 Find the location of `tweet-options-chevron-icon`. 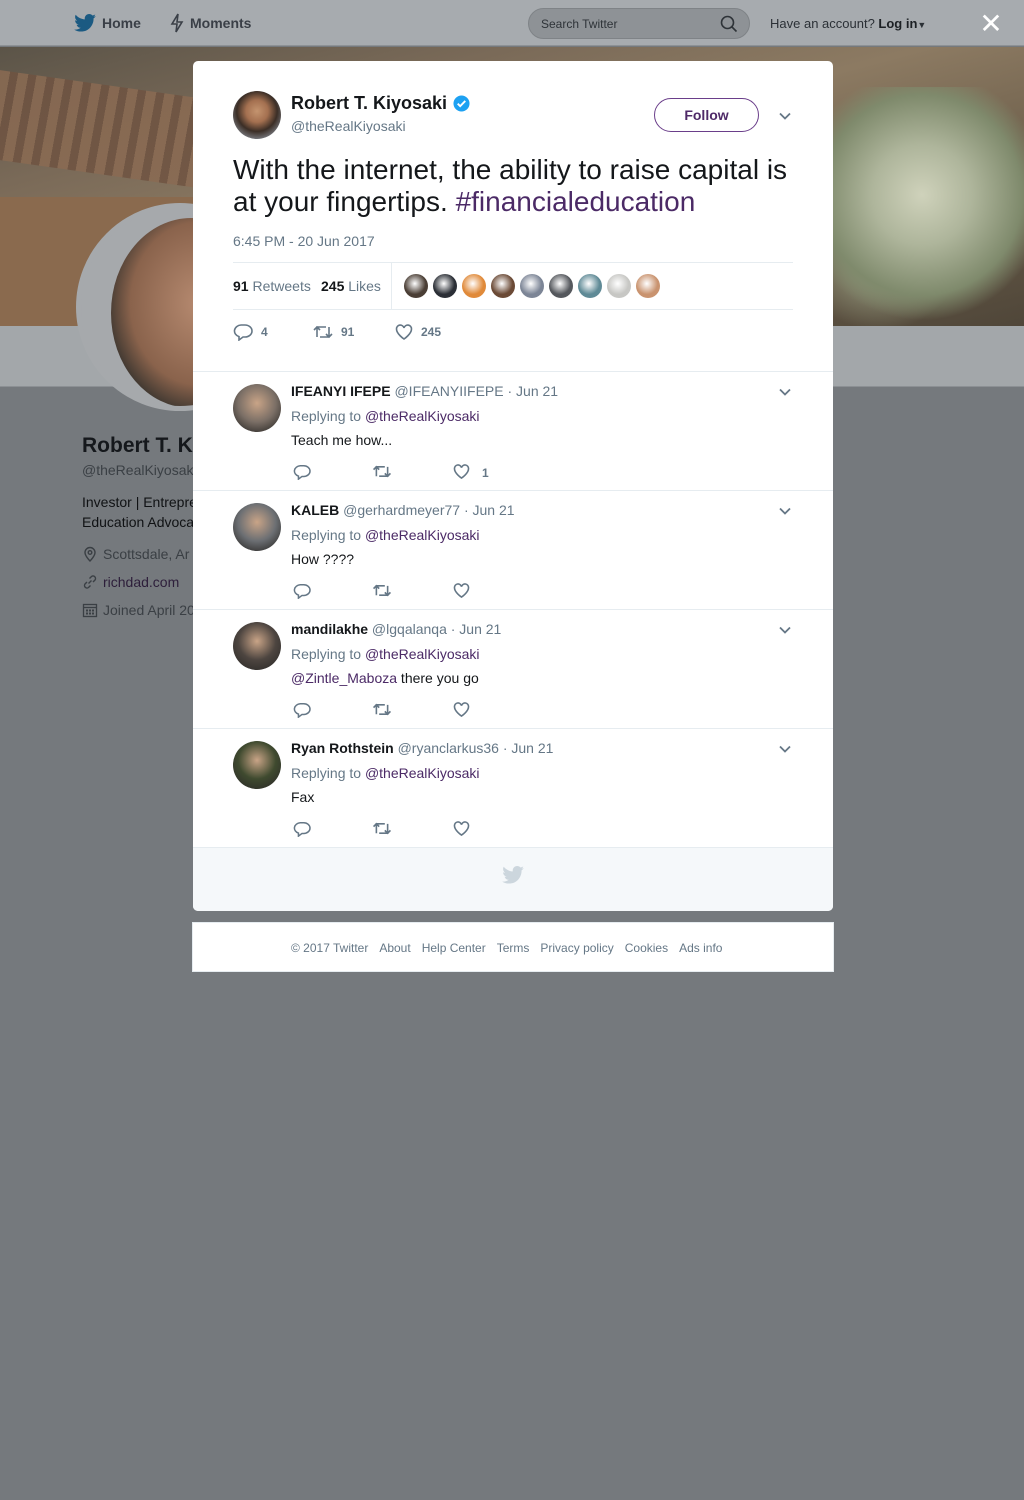

tweet-options-chevron-icon is located at coordinates (785, 116).